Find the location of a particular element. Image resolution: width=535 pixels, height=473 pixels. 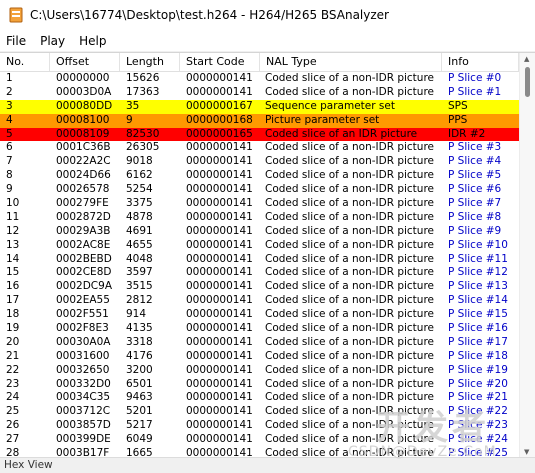

scroll-down-arrow-icon: ▼ is located at coordinates (526, 452).